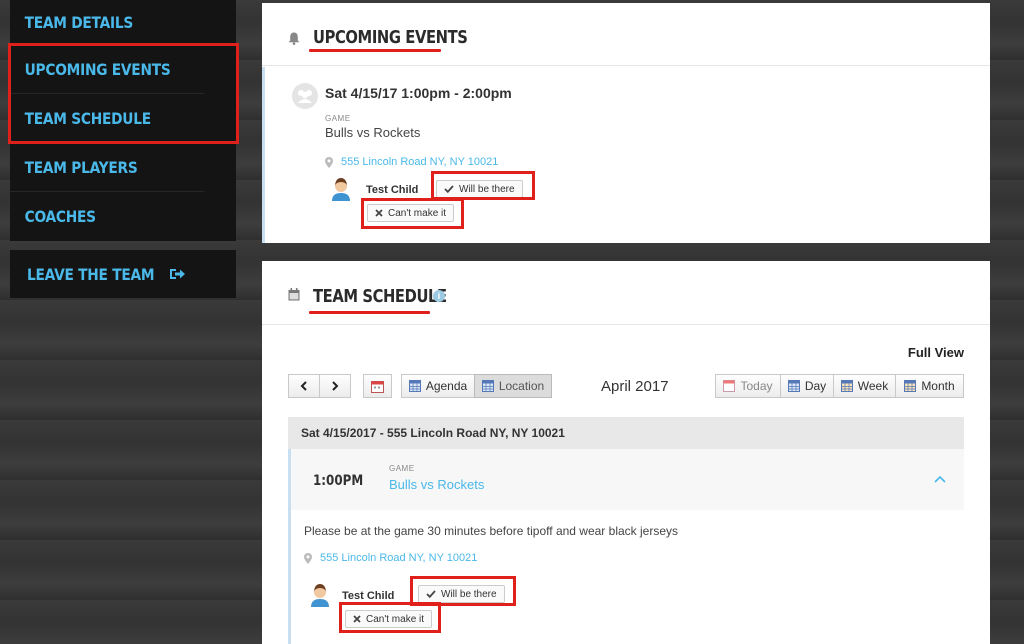  I want to click on week-view-button: Week, so click(864, 386).